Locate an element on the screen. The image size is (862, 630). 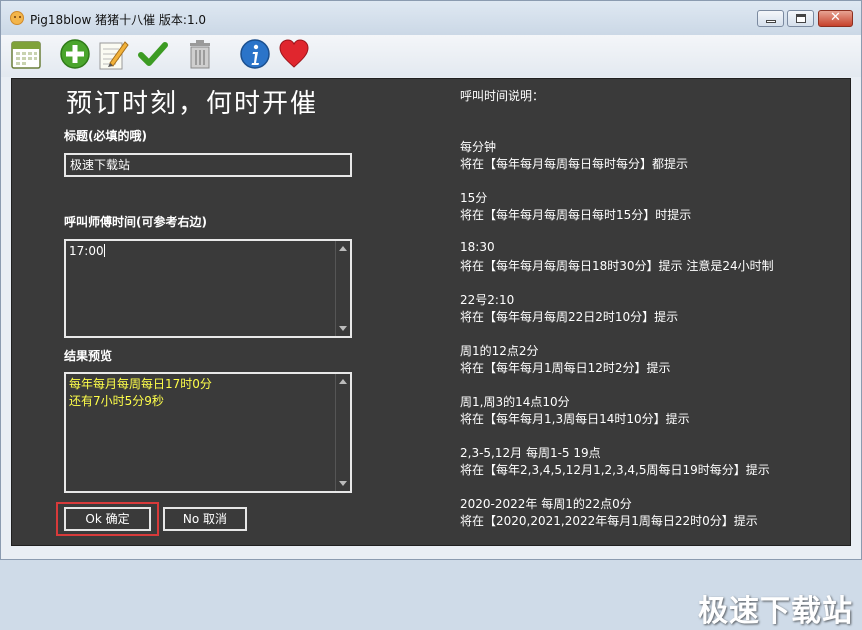
help-example: 2,3-5,12月 每周1-5 19点 is located at coordinates (530, 453).